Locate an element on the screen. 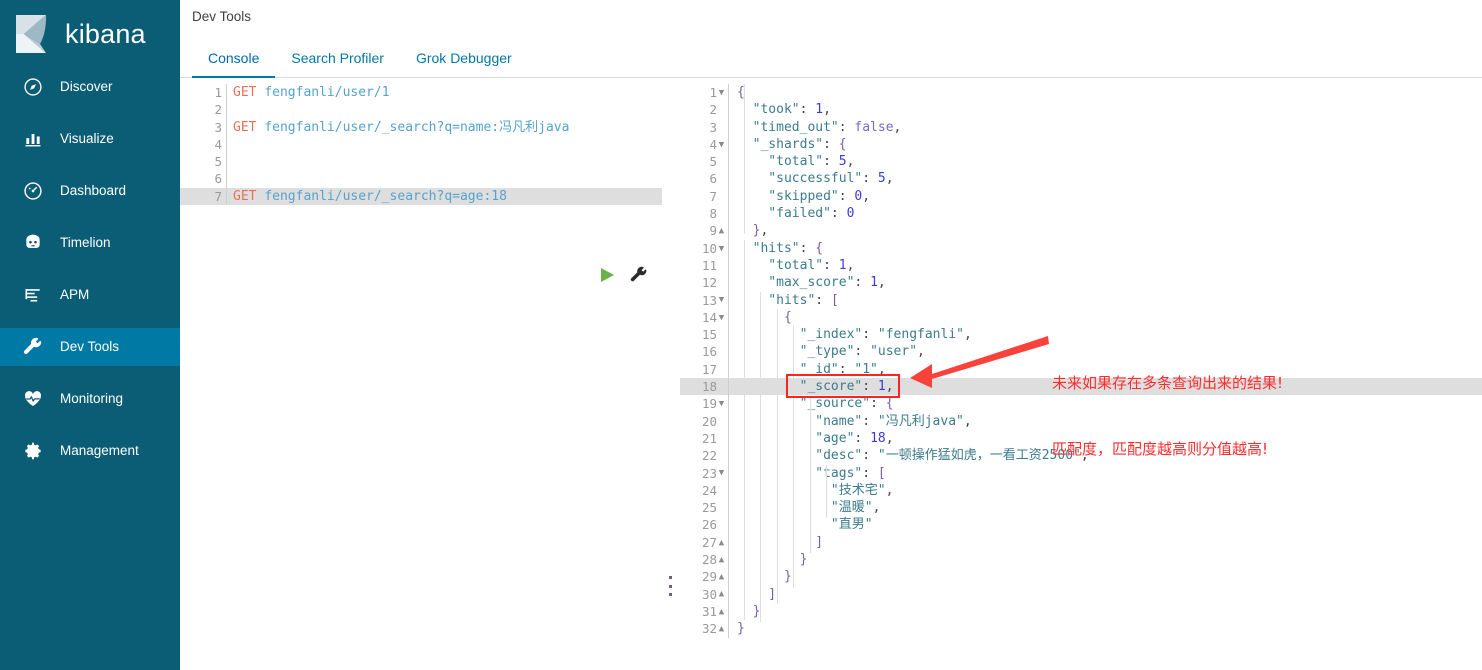  code-line: 6 "successful": 5, is located at coordinates (1081, 179).